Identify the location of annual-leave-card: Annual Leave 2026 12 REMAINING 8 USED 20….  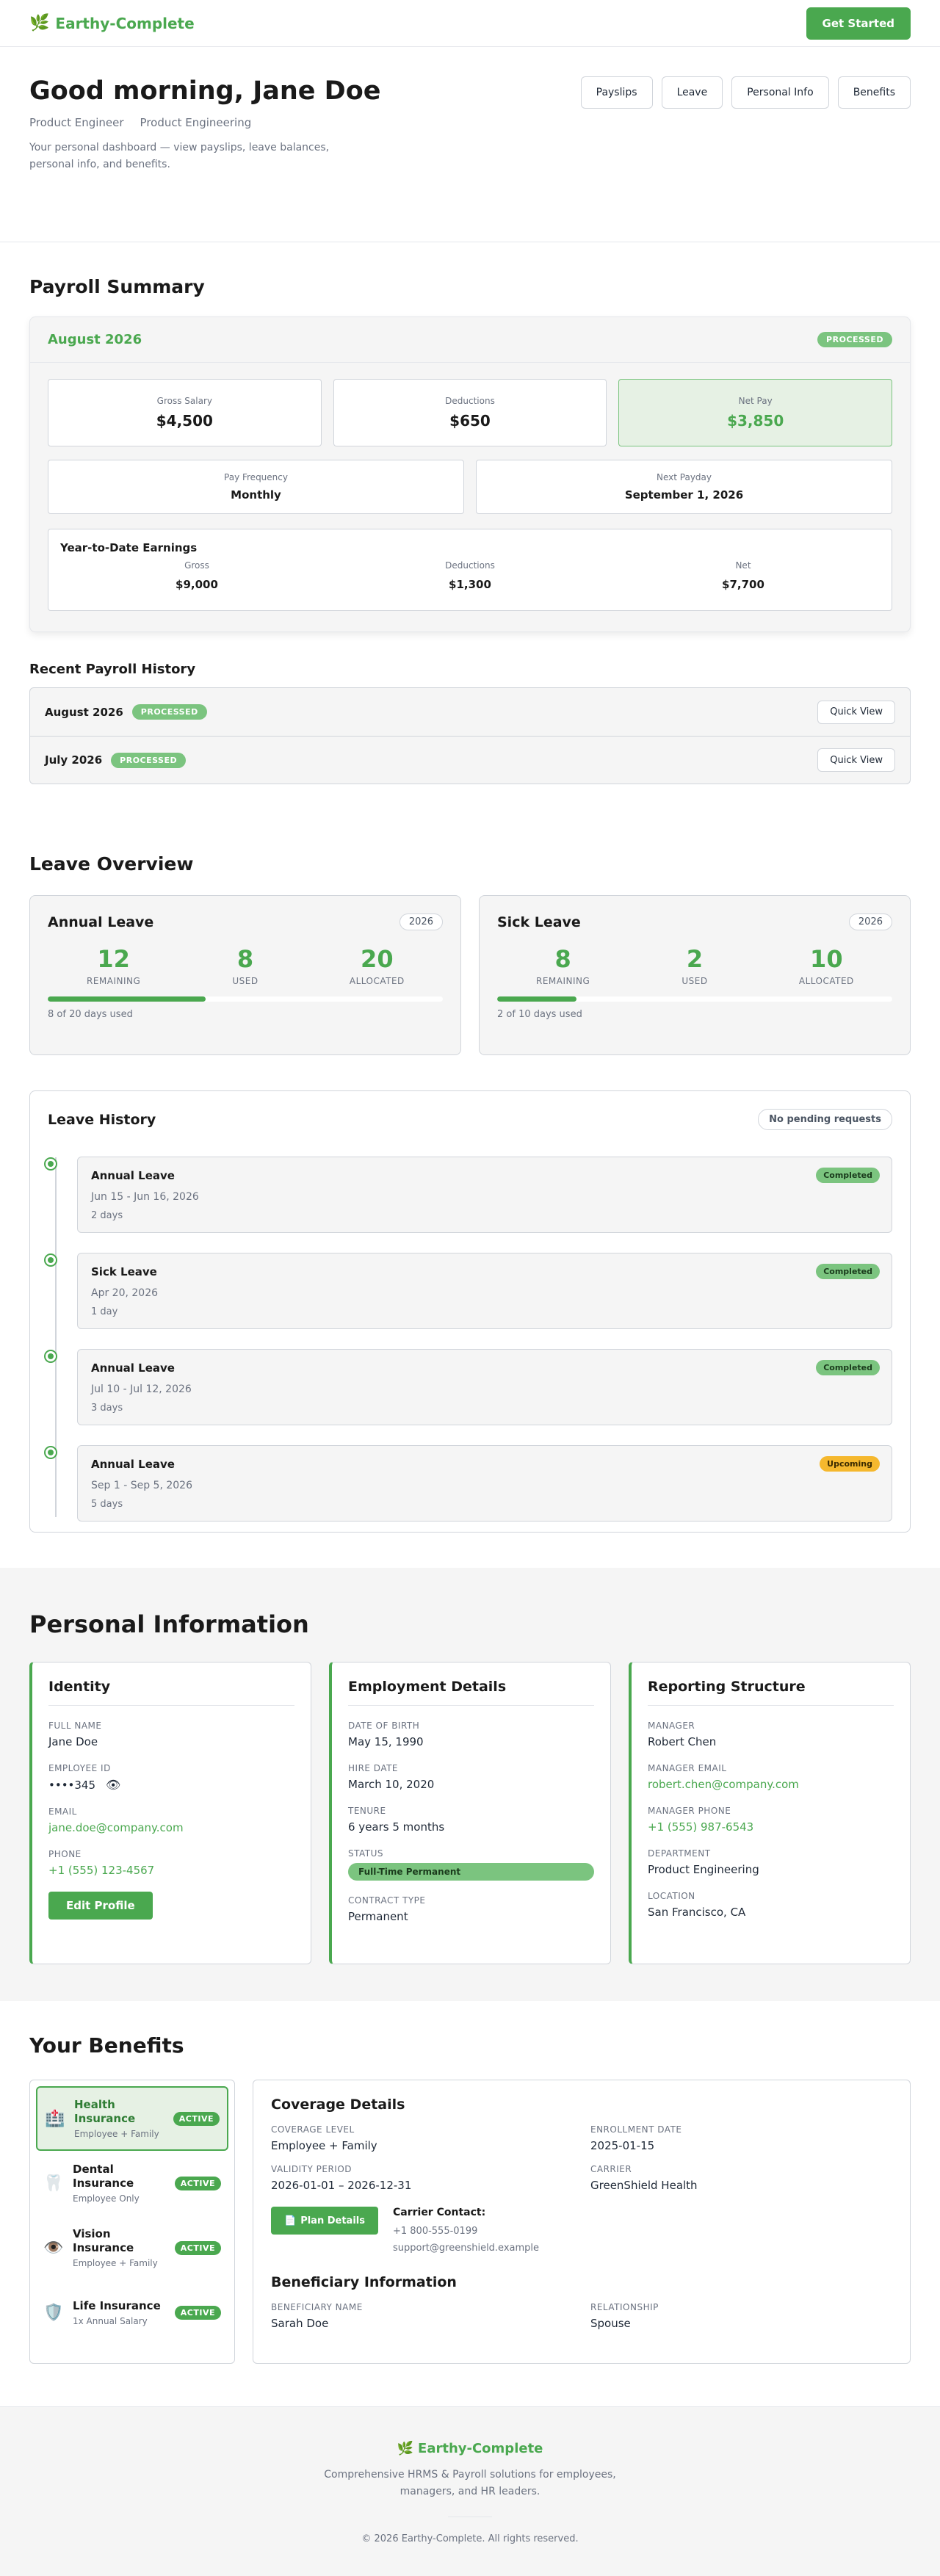
(245, 975).